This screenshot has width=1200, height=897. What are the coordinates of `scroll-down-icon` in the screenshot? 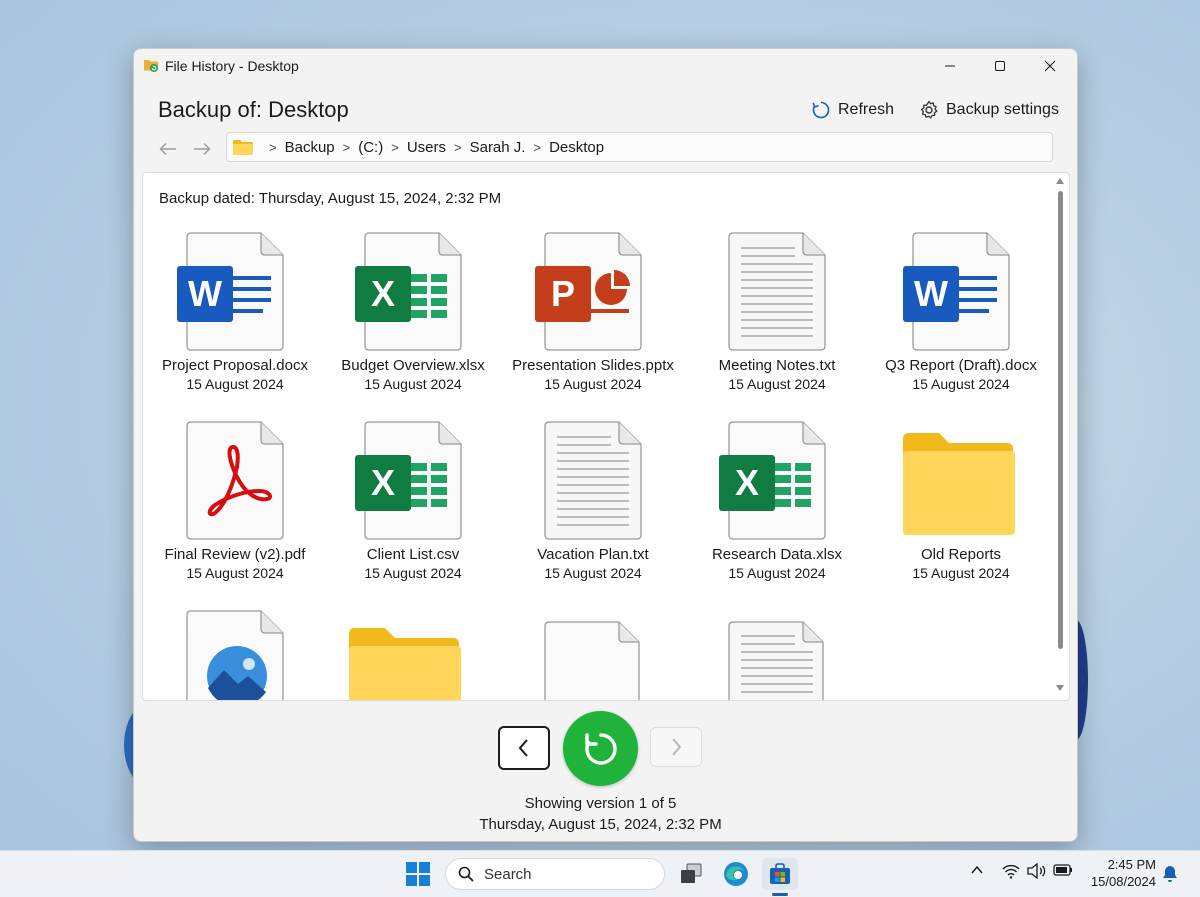 It's located at (1060, 688).